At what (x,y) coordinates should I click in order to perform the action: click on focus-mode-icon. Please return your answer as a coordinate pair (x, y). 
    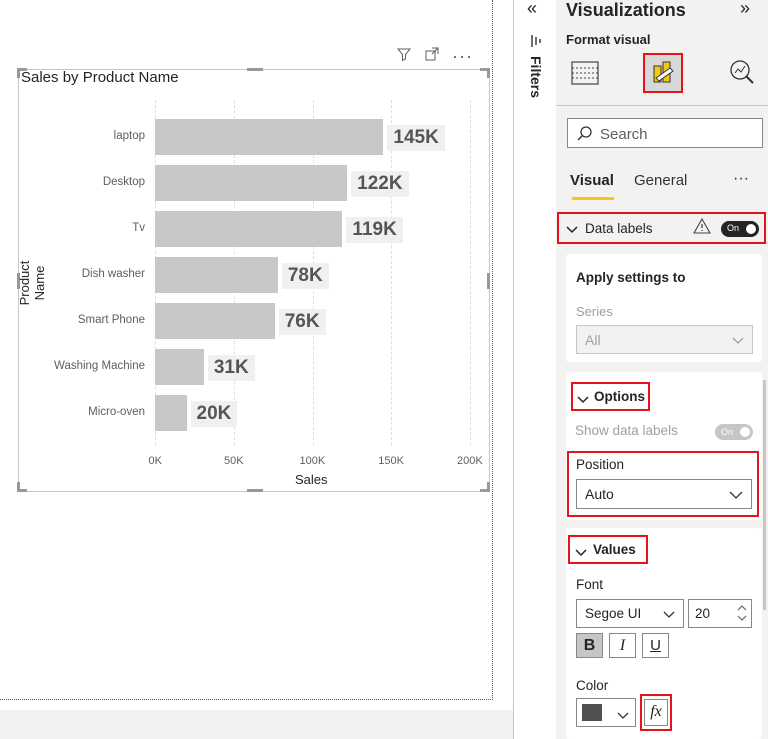
    Looking at the image, I should click on (432, 56).